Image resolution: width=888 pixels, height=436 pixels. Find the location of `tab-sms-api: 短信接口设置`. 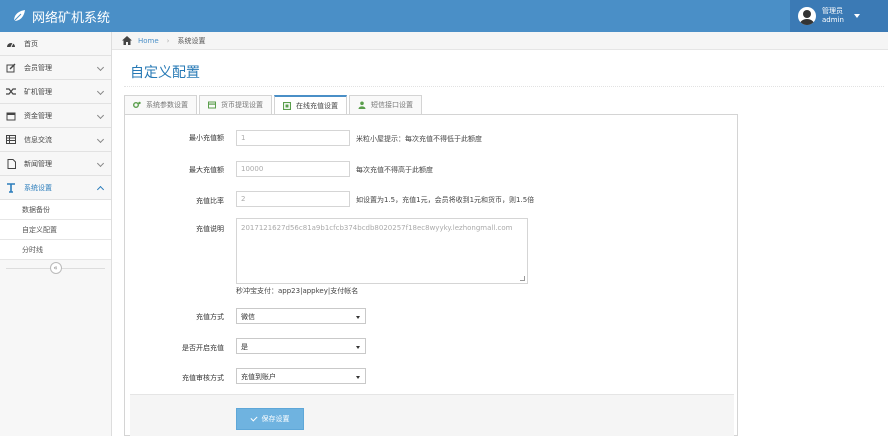

tab-sms-api: 短信接口设置 is located at coordinates (385, 104).